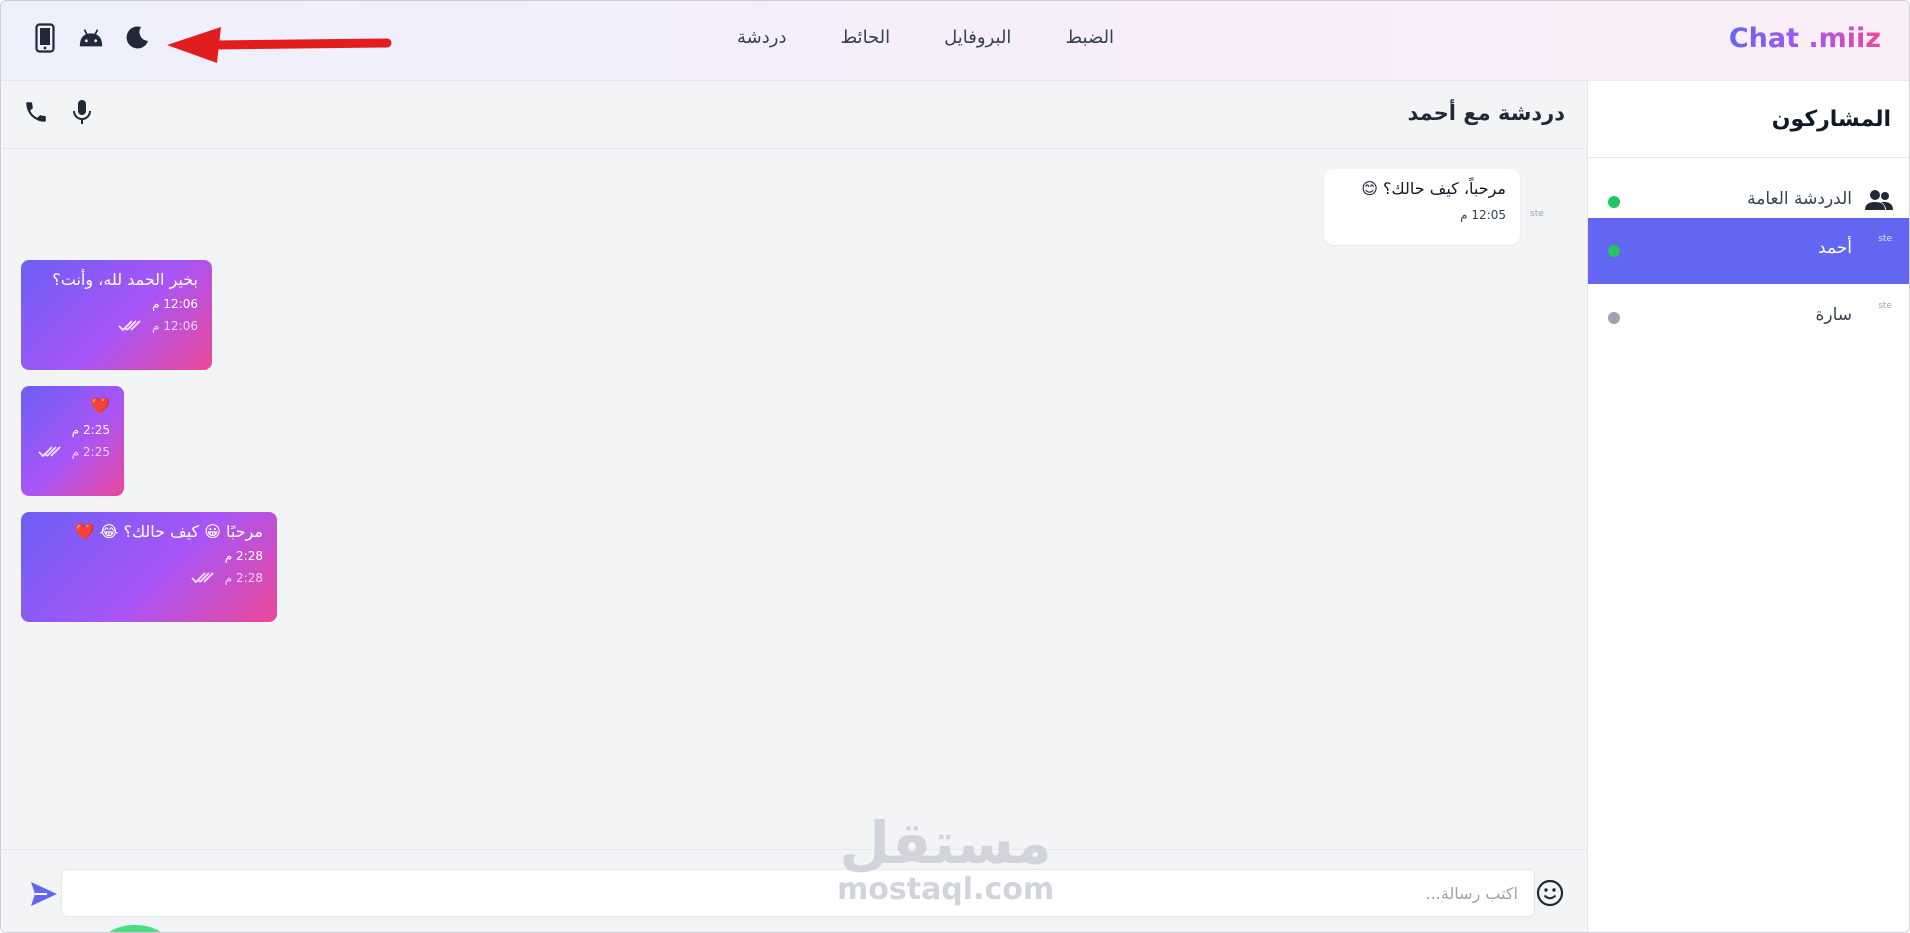  What do you see at coordinates (1537, 214) in the screenshot?
I see `sender-avatar: ste` at bounding box center [1537, 214].